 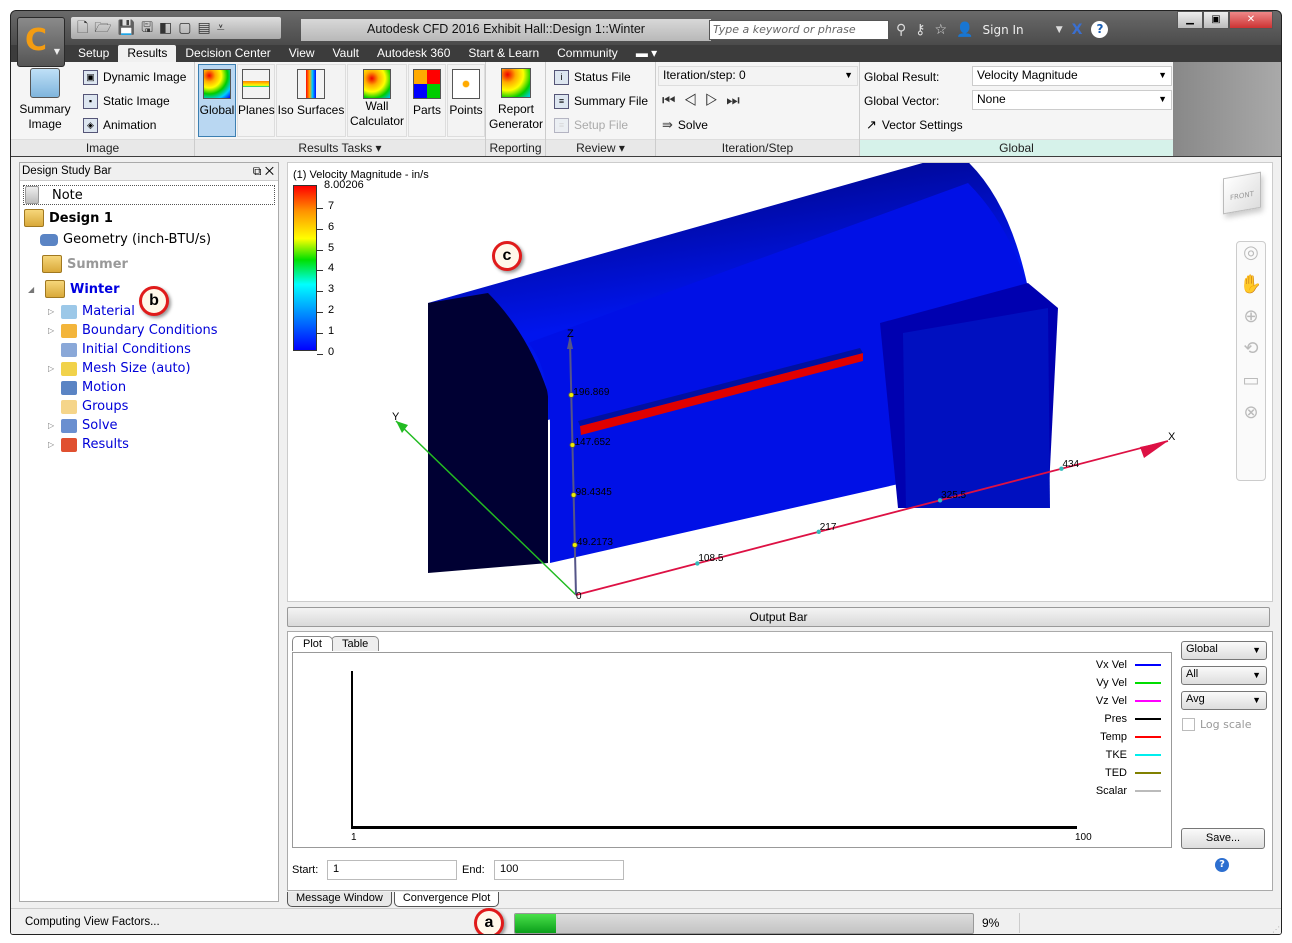 What do you see at coordinates (1276, 929) in the screenshot?
I see `resize-grip-icon: ⋰` at bounding box center [1276, 929].